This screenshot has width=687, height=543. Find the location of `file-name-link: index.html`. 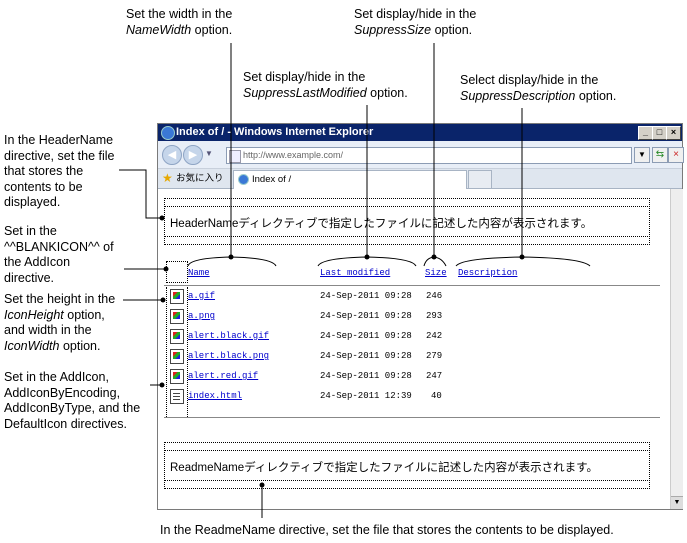

file-name-link: index.html is located at coordinates (215, 396).